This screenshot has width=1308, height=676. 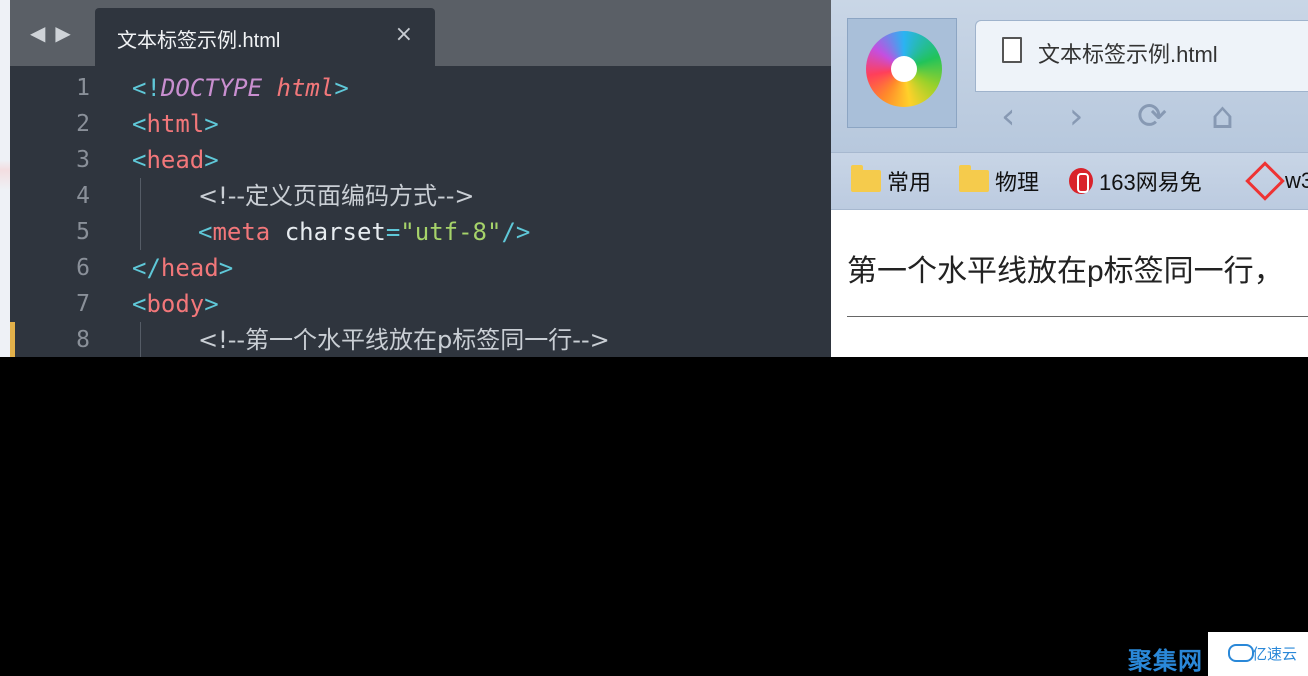 I want to click on watermark-text: 聚集网, so click(x=1165, y=661).